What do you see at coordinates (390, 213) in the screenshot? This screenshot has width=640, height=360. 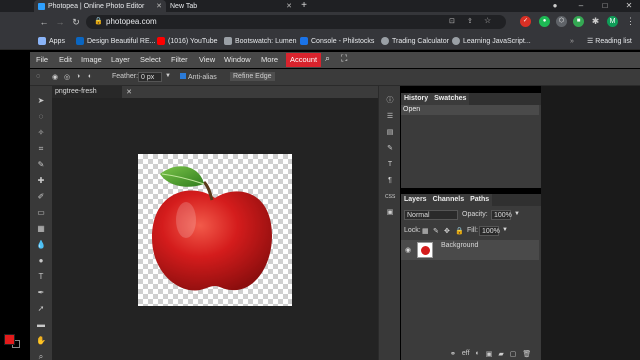 I see `image-icon: ▣` at bounding box center [390, 213].